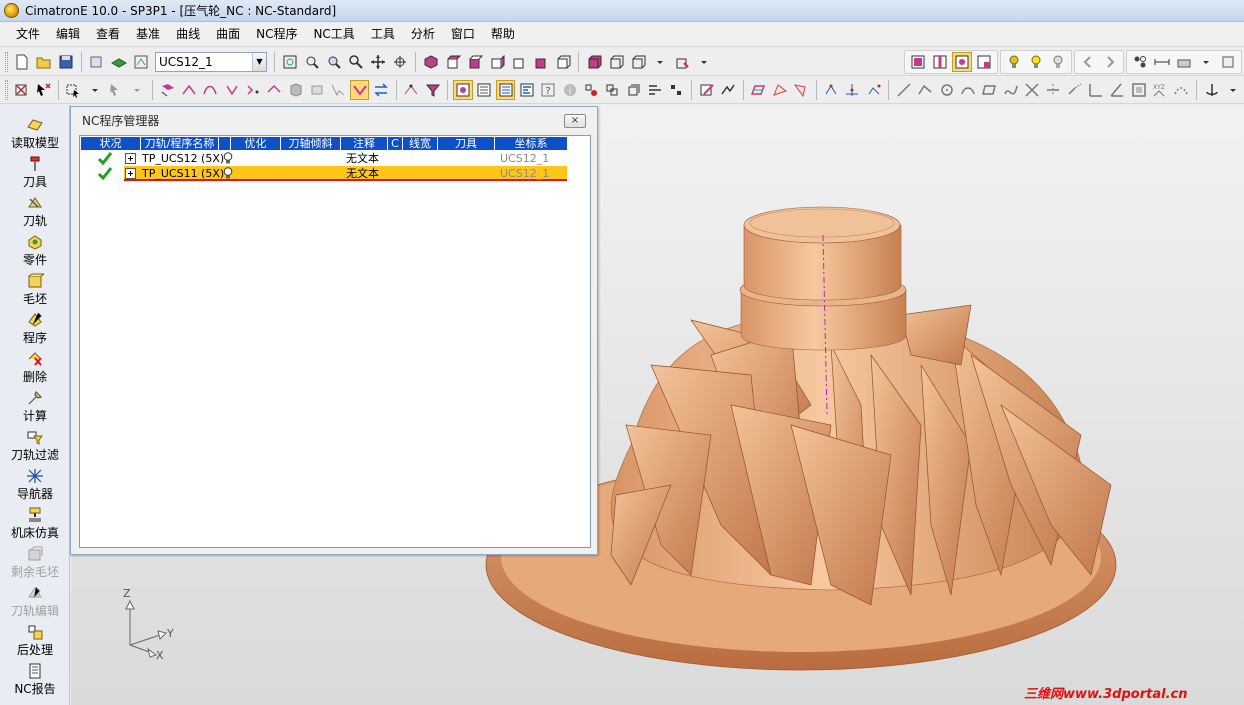 Image resolution: width=1244 pixels, height=705 pixels. I want to click on filter-select-button, so click(21, 90).